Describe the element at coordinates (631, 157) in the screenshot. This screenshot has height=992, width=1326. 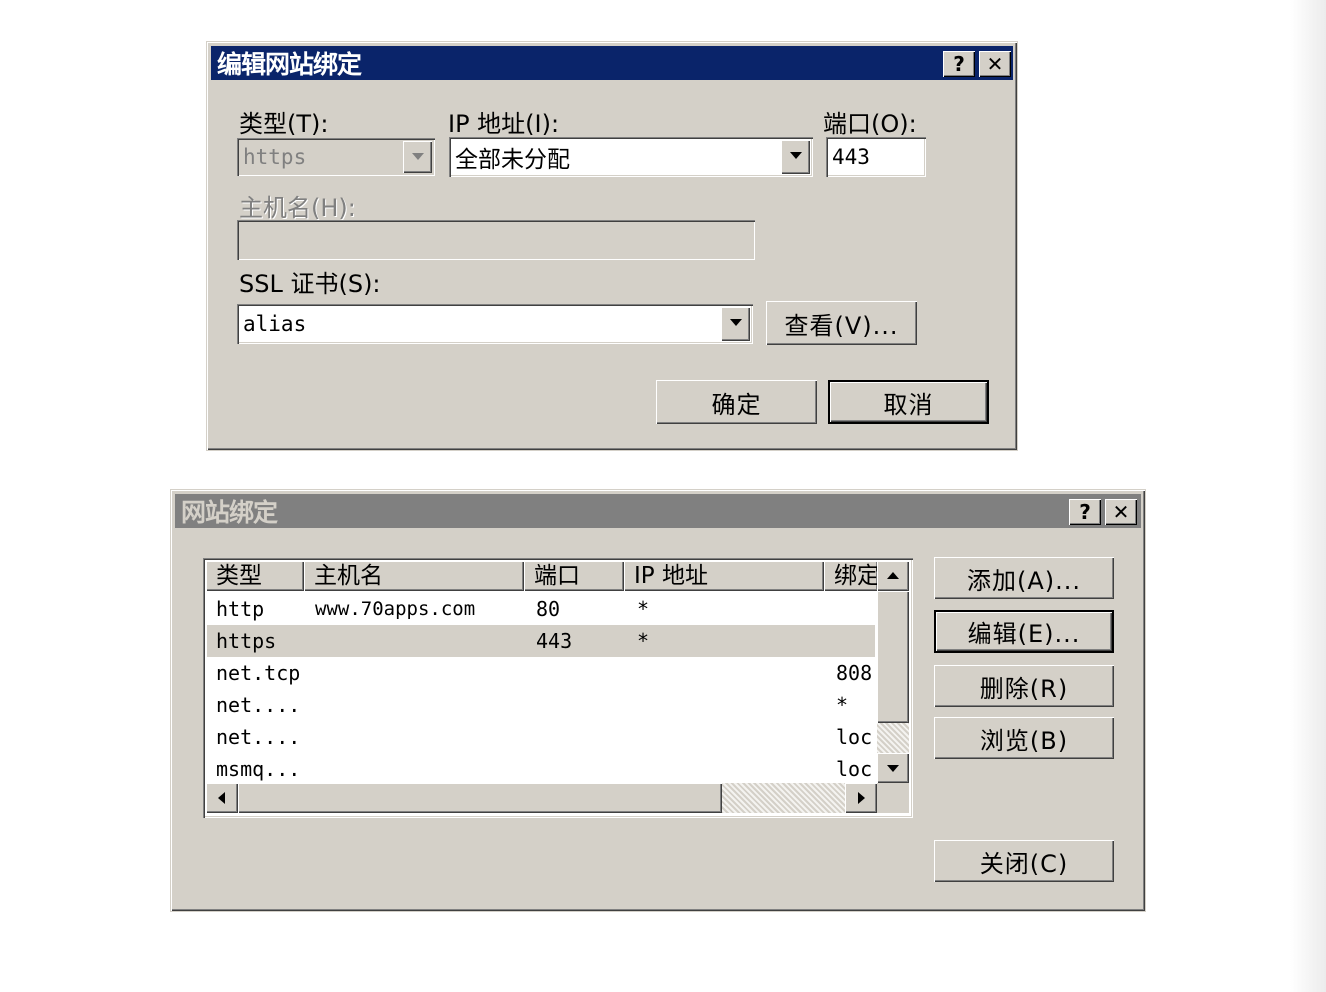
I see `ip-combo: 全部未分配` at that location.